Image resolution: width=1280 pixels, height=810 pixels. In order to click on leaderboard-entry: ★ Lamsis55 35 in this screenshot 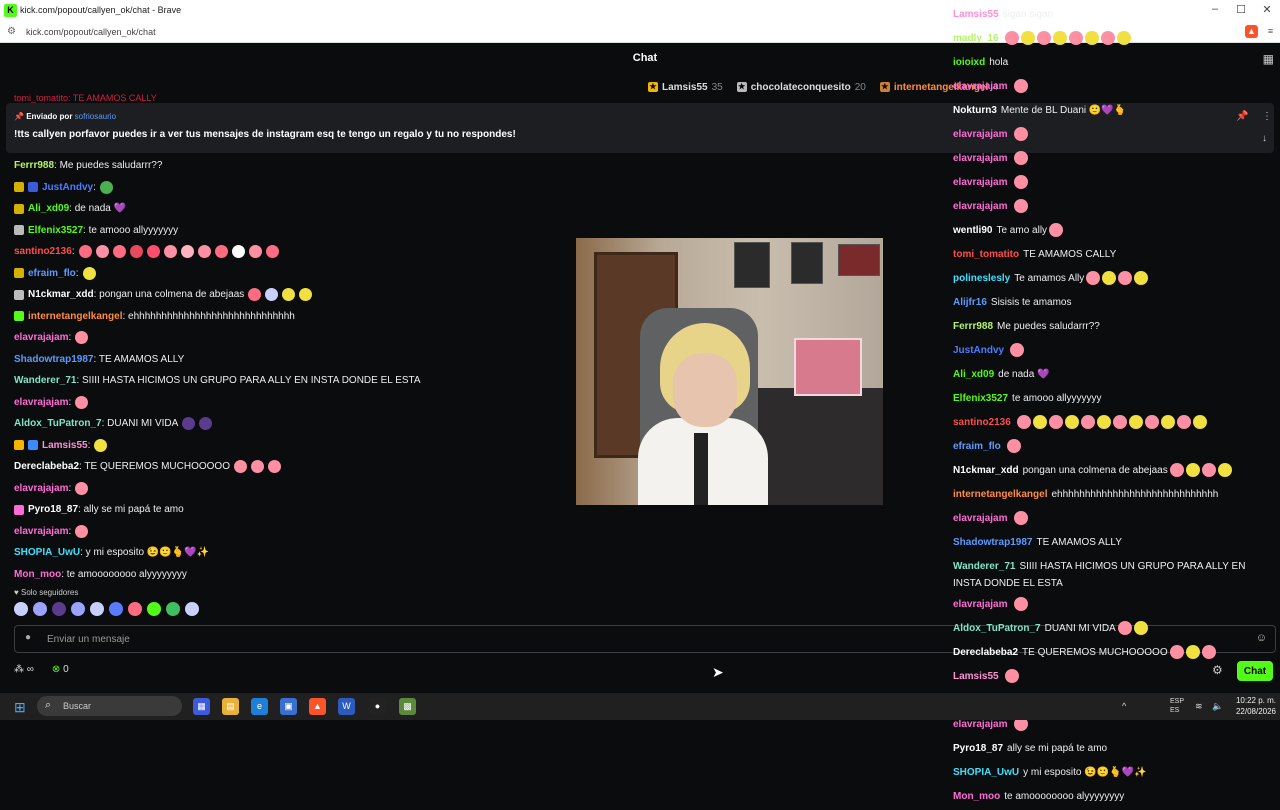, I will do `click(685, 87)`.